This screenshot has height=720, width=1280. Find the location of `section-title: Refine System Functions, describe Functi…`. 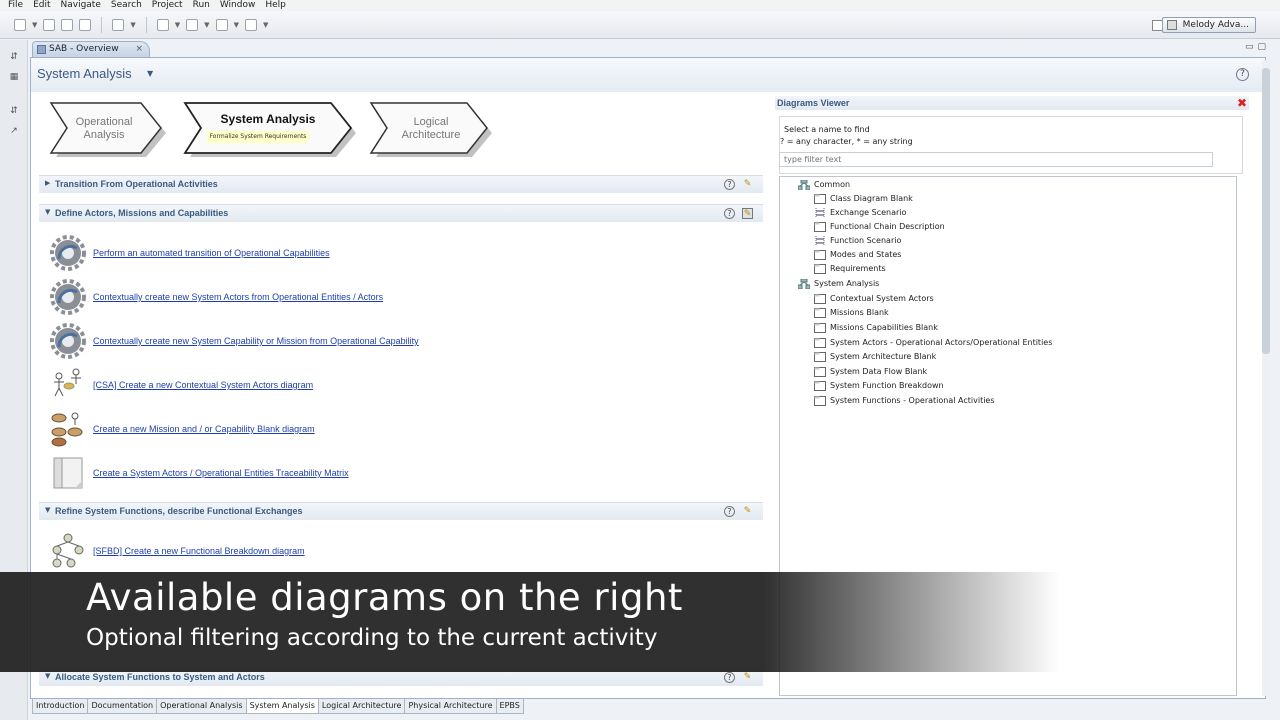

section-title: Refine System Functions, describe Functi… is located at coordinates (179, 511).